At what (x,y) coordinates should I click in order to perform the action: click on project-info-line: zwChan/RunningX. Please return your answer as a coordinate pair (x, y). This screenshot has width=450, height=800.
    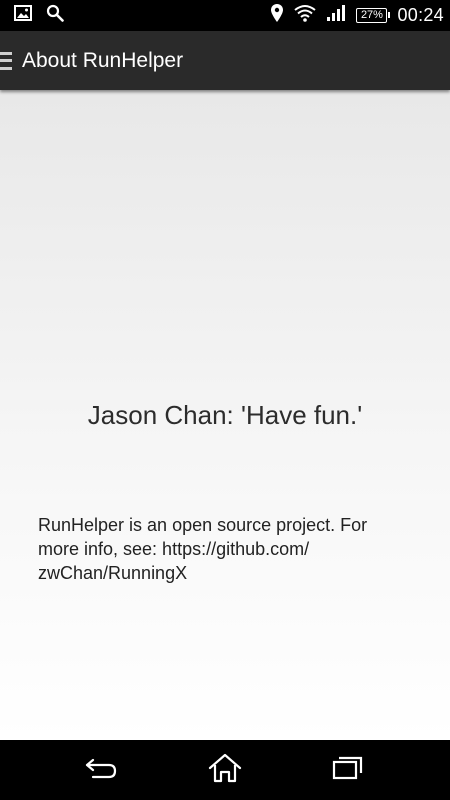
    Looking at the image, I should click on (228, 573).